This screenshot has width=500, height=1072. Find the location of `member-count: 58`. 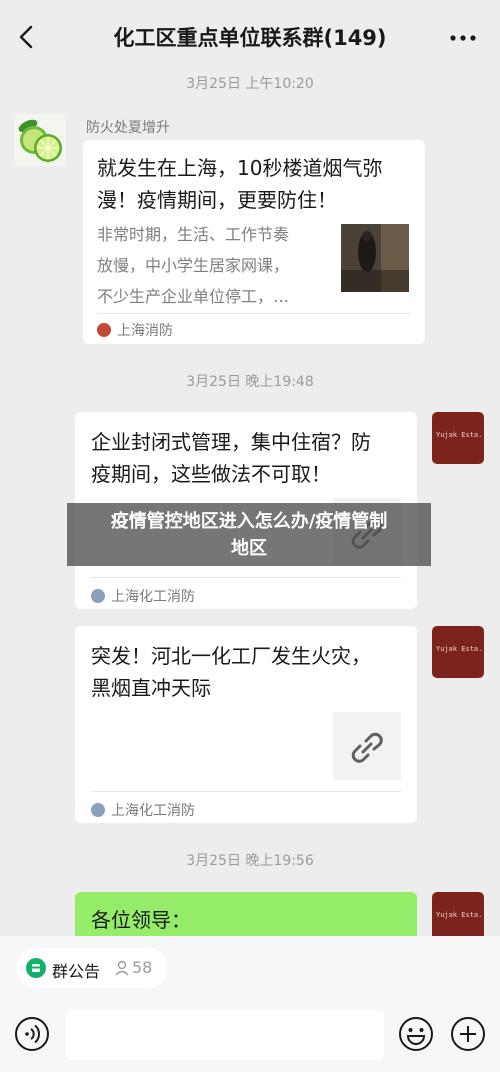

member-count: 58 is located at coordinates (142, 967).